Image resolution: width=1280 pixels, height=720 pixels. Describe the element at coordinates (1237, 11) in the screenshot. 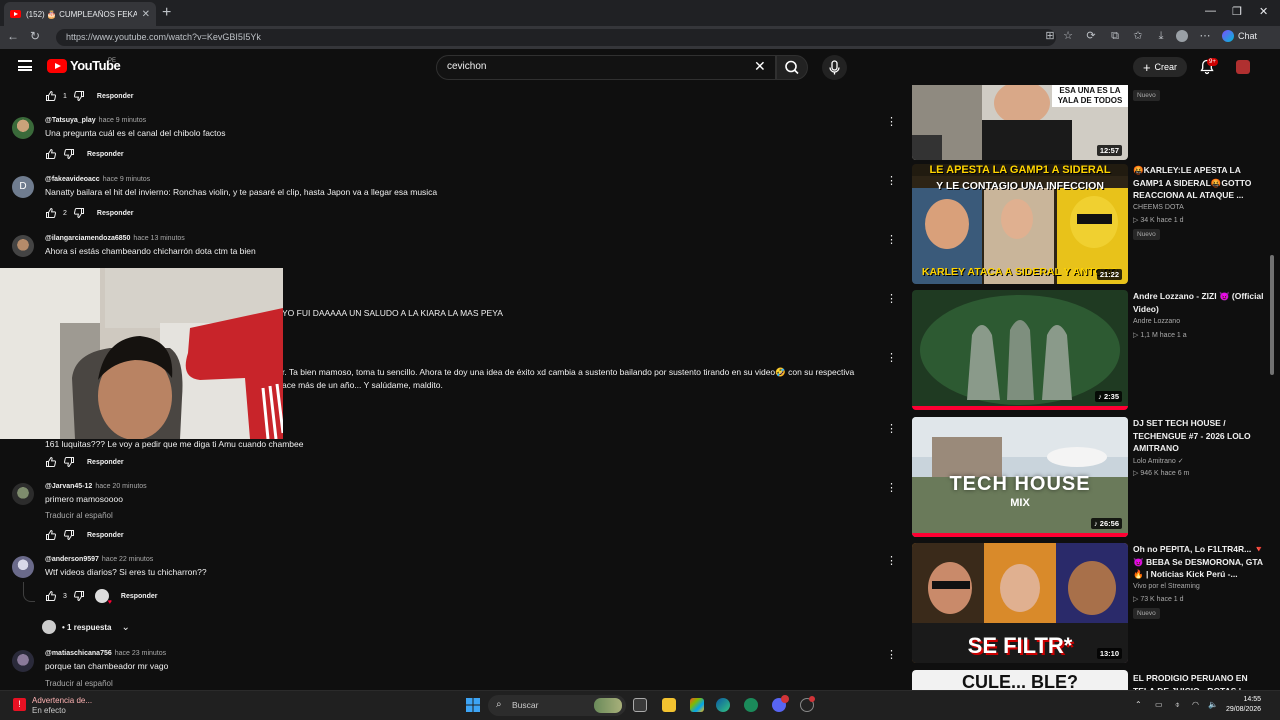

I see `maximize-button: ❐` at that location.